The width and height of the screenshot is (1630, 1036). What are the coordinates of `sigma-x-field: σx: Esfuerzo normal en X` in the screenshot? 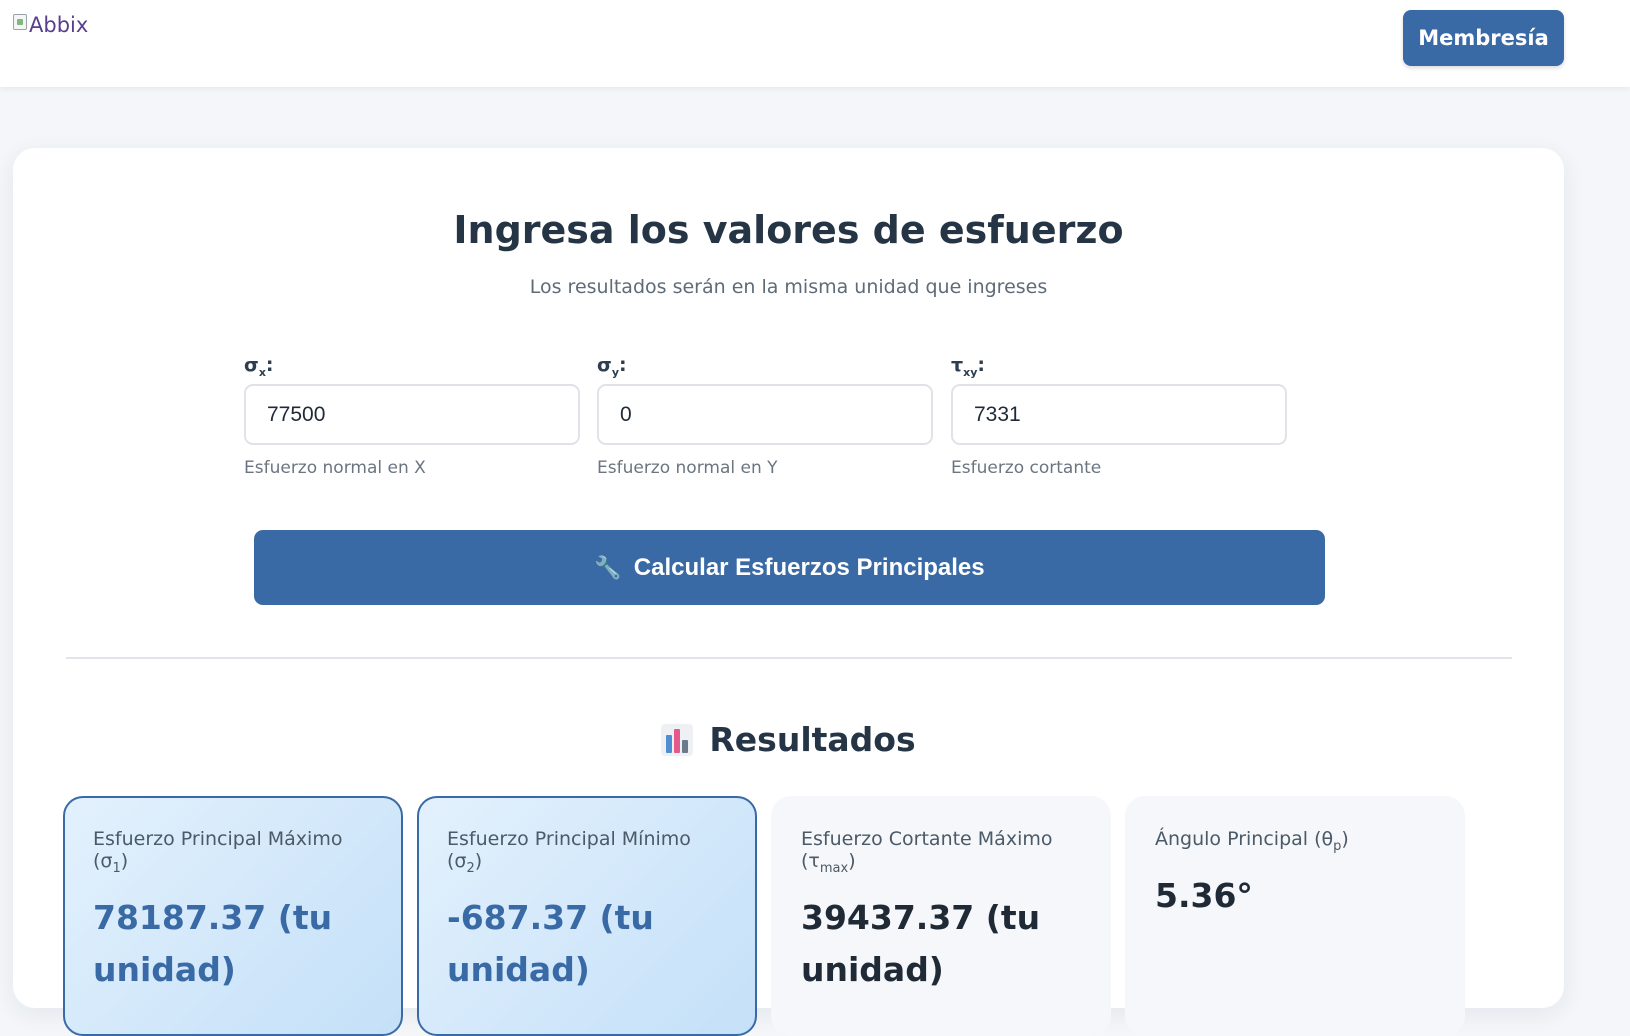 It's located at (412, 416).